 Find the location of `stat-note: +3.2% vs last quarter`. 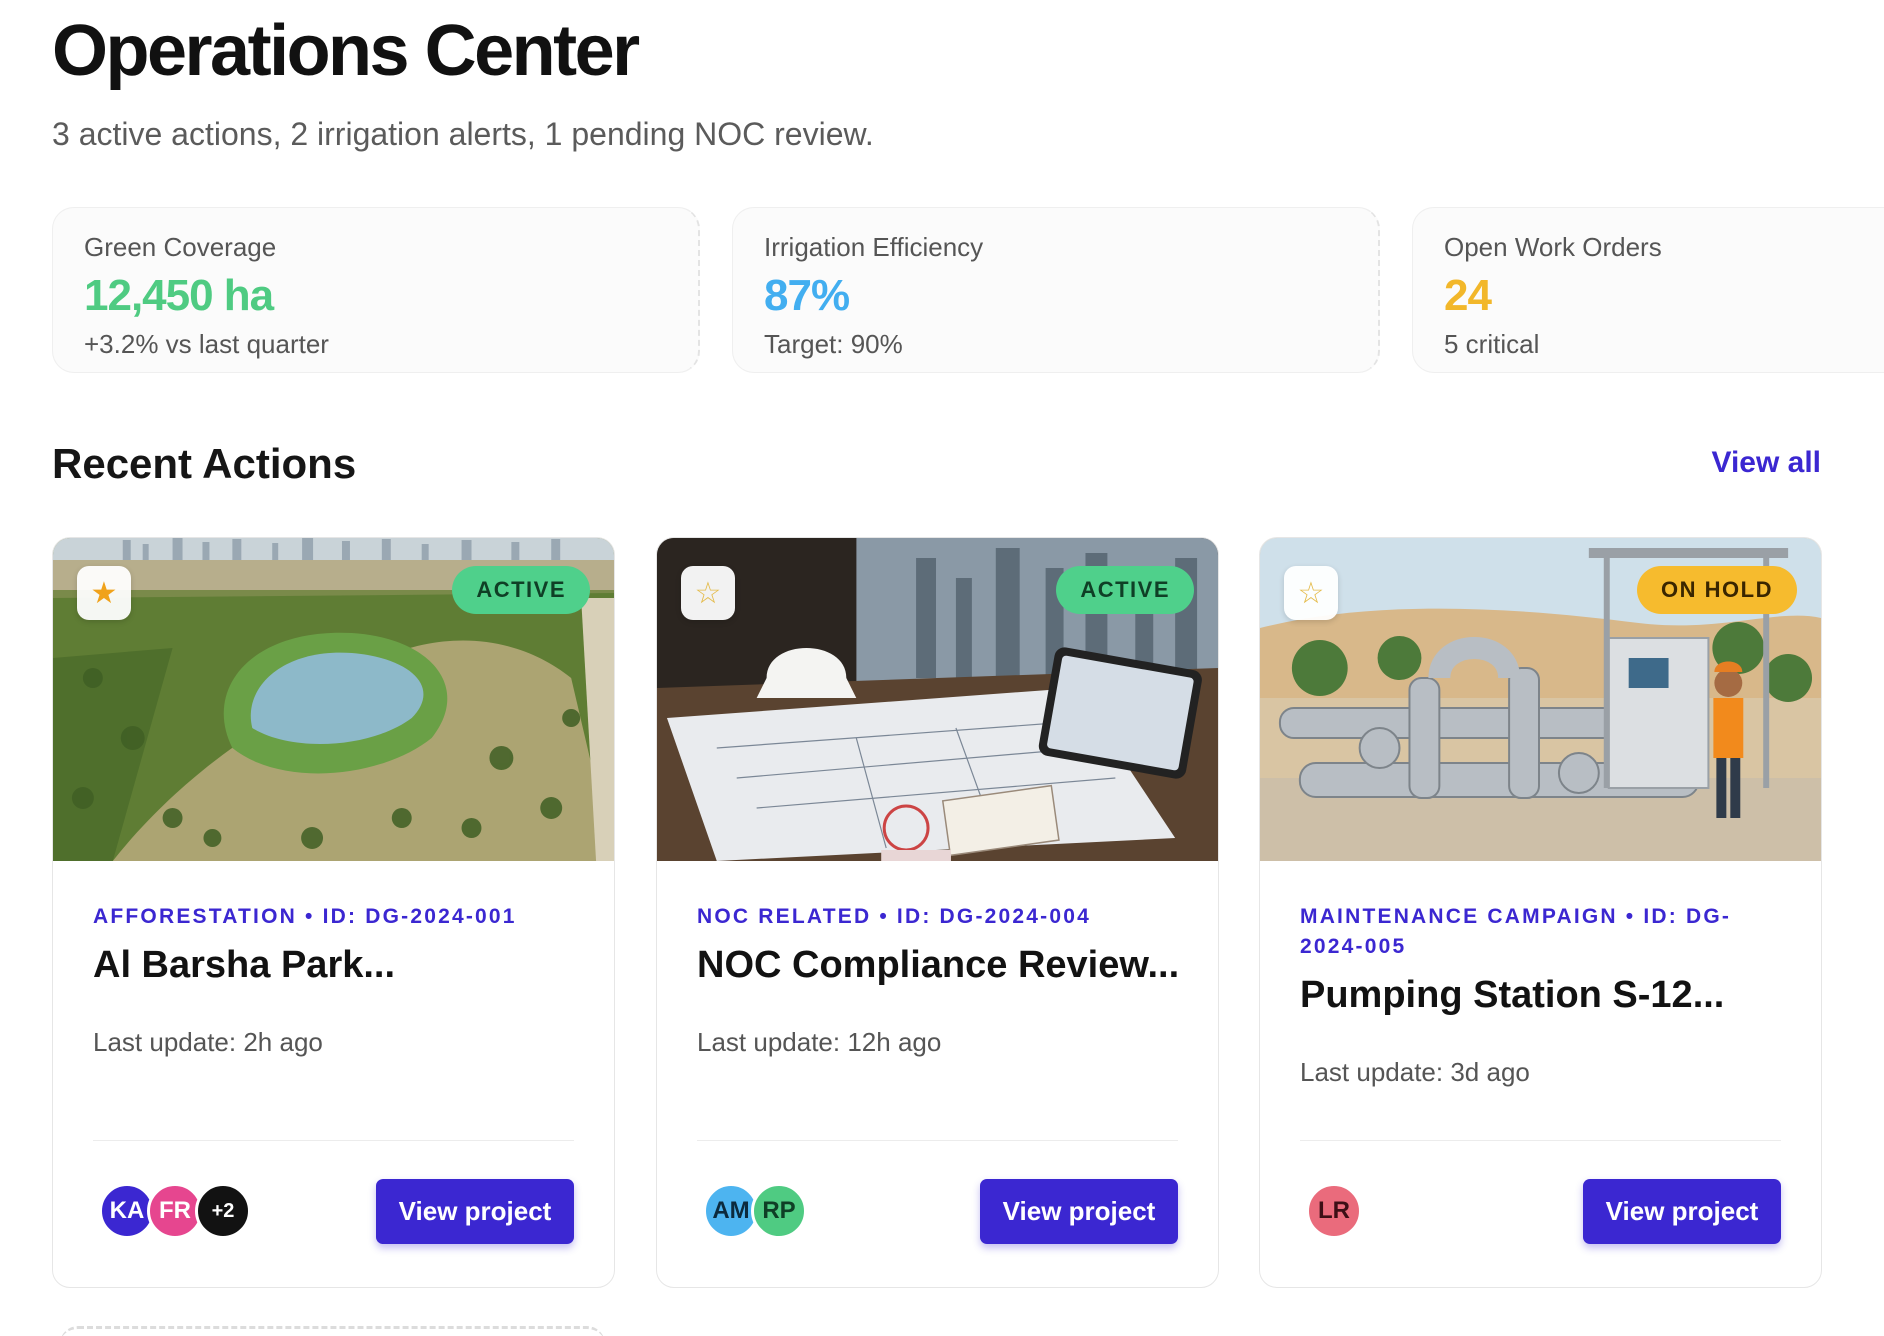

stat-note: +3.2% vs last quarter is located at coordinates (206, 344).